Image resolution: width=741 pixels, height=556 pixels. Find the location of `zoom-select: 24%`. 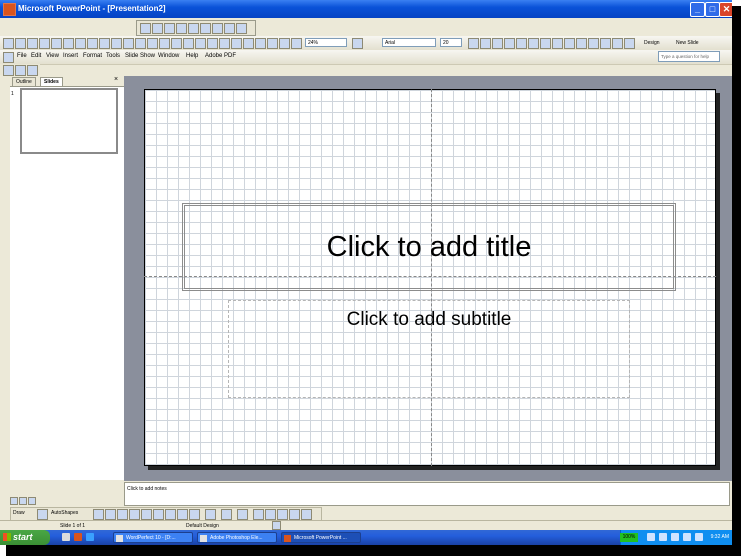

zoom-select: 24% is located at coordinates (326, 42).